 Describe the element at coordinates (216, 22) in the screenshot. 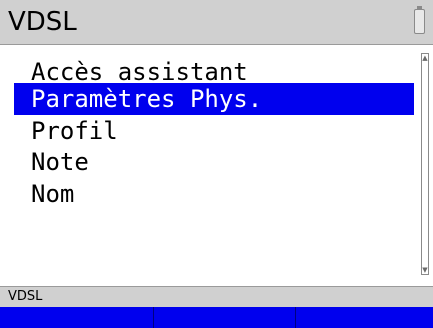

I see `title-bar: VDSL` at that location.